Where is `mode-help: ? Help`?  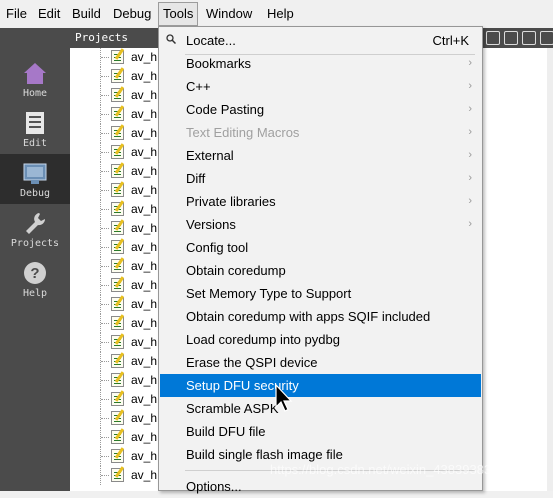 mode-help: ? Help is located at coordinates (35, 279).